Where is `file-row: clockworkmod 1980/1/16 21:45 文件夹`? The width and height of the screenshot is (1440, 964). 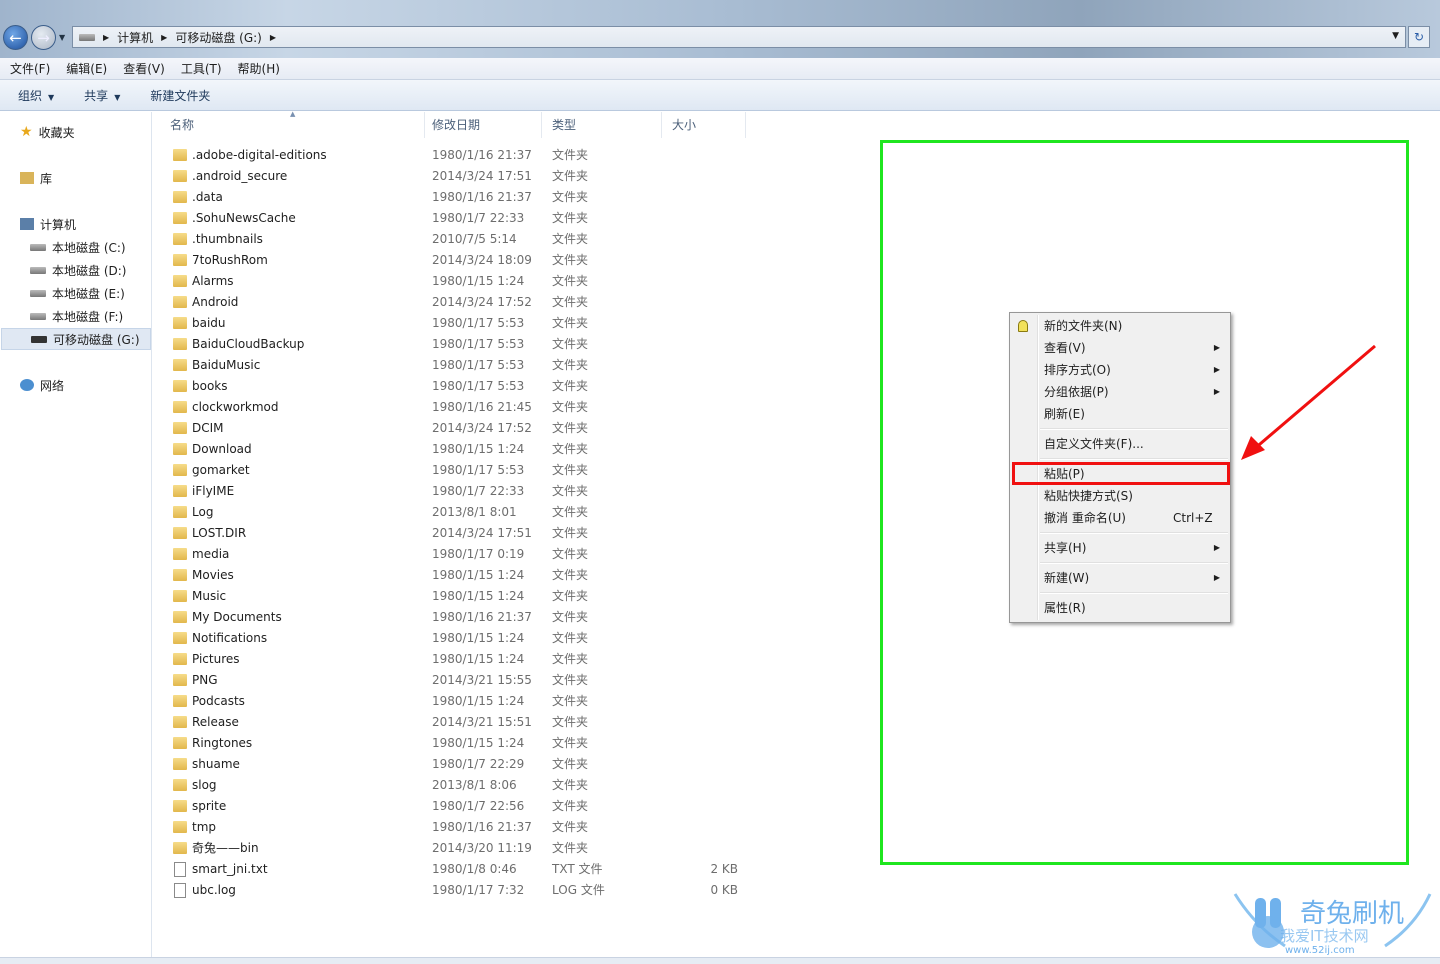 file-row: clockworkmod 1980/1/16 21:45 文件夹 is located at coordinates (455, 407).